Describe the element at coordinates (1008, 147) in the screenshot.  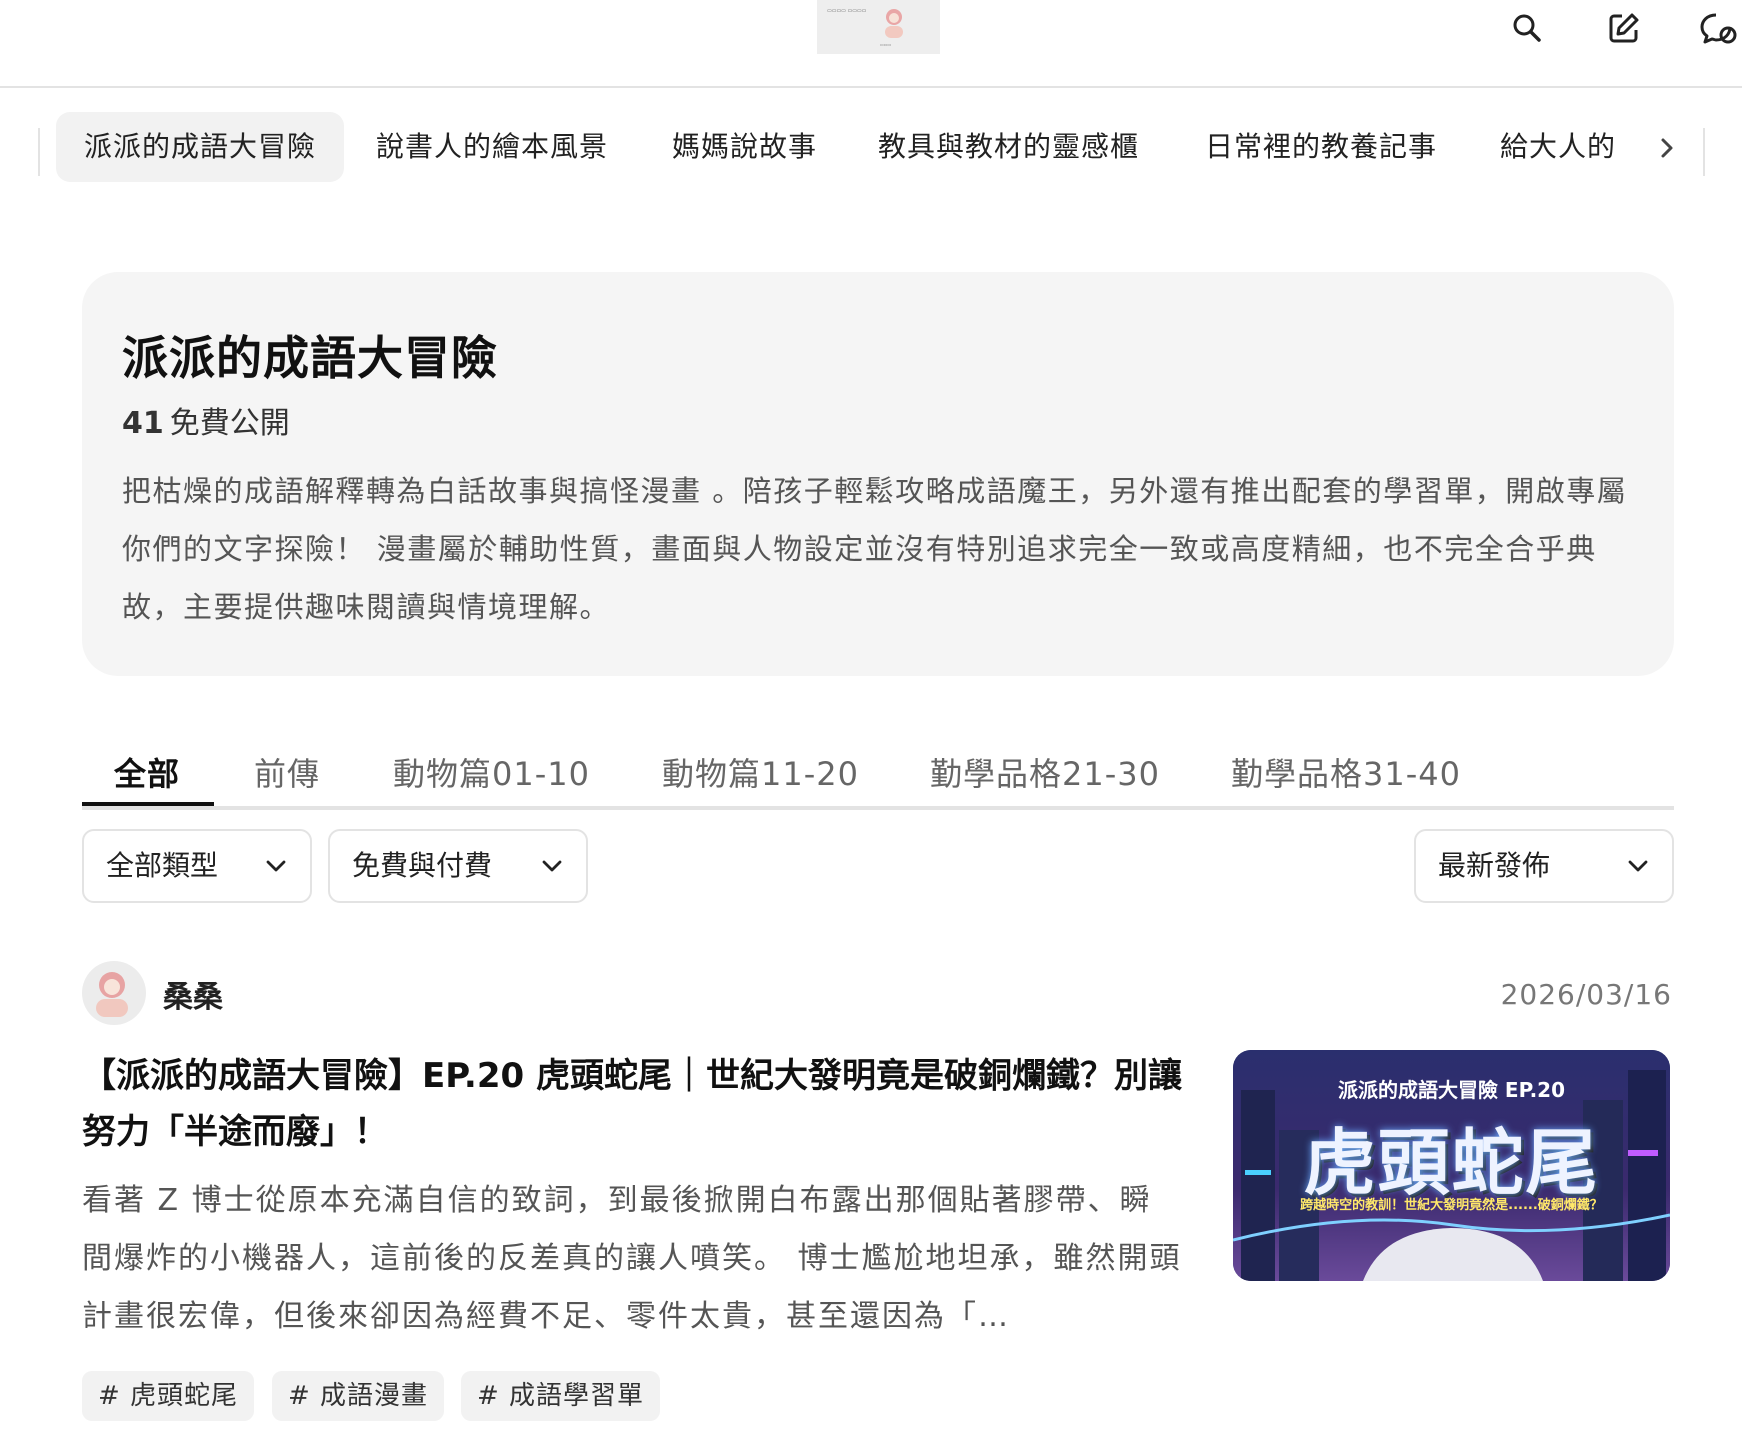
I see `category-item: 教具與教材的靈感櫃` at that location.